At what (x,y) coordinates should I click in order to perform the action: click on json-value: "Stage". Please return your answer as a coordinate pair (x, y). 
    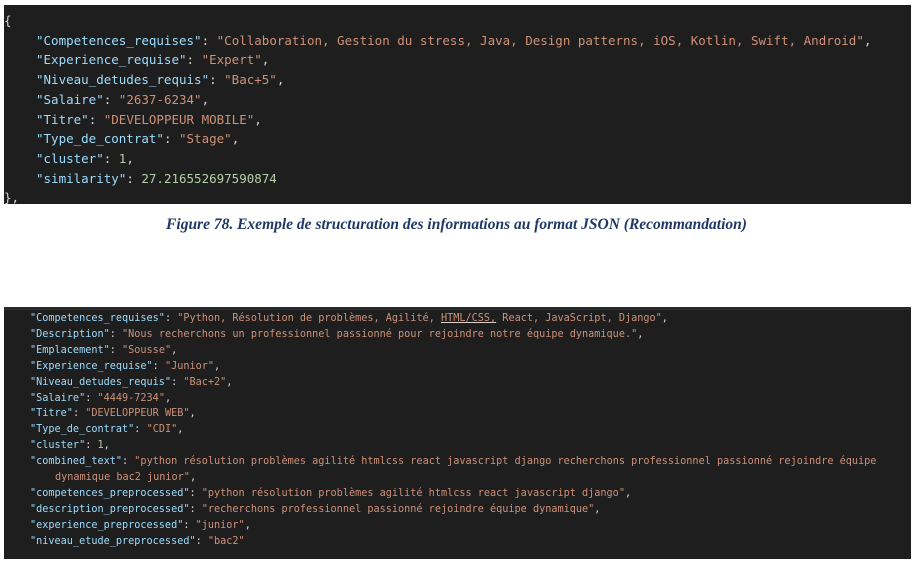
    Looking at the image, I should click on (205, 139).